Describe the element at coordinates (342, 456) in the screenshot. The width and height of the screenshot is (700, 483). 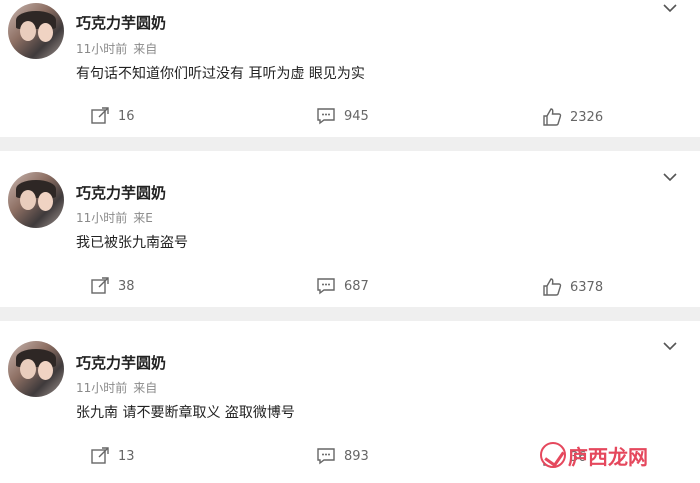
I see `comment-button: 893` at that location.